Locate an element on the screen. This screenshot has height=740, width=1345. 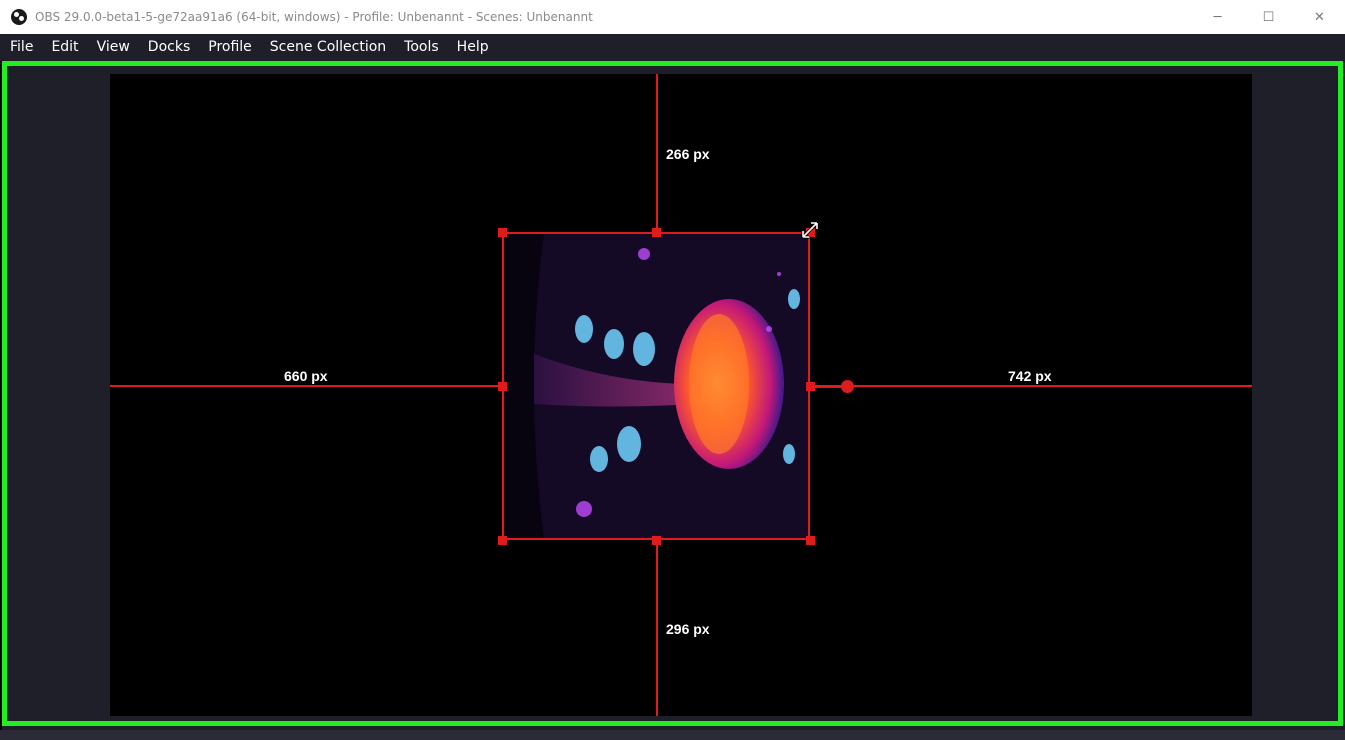
menu-profile: Profile is located at coordinates (230, 47).